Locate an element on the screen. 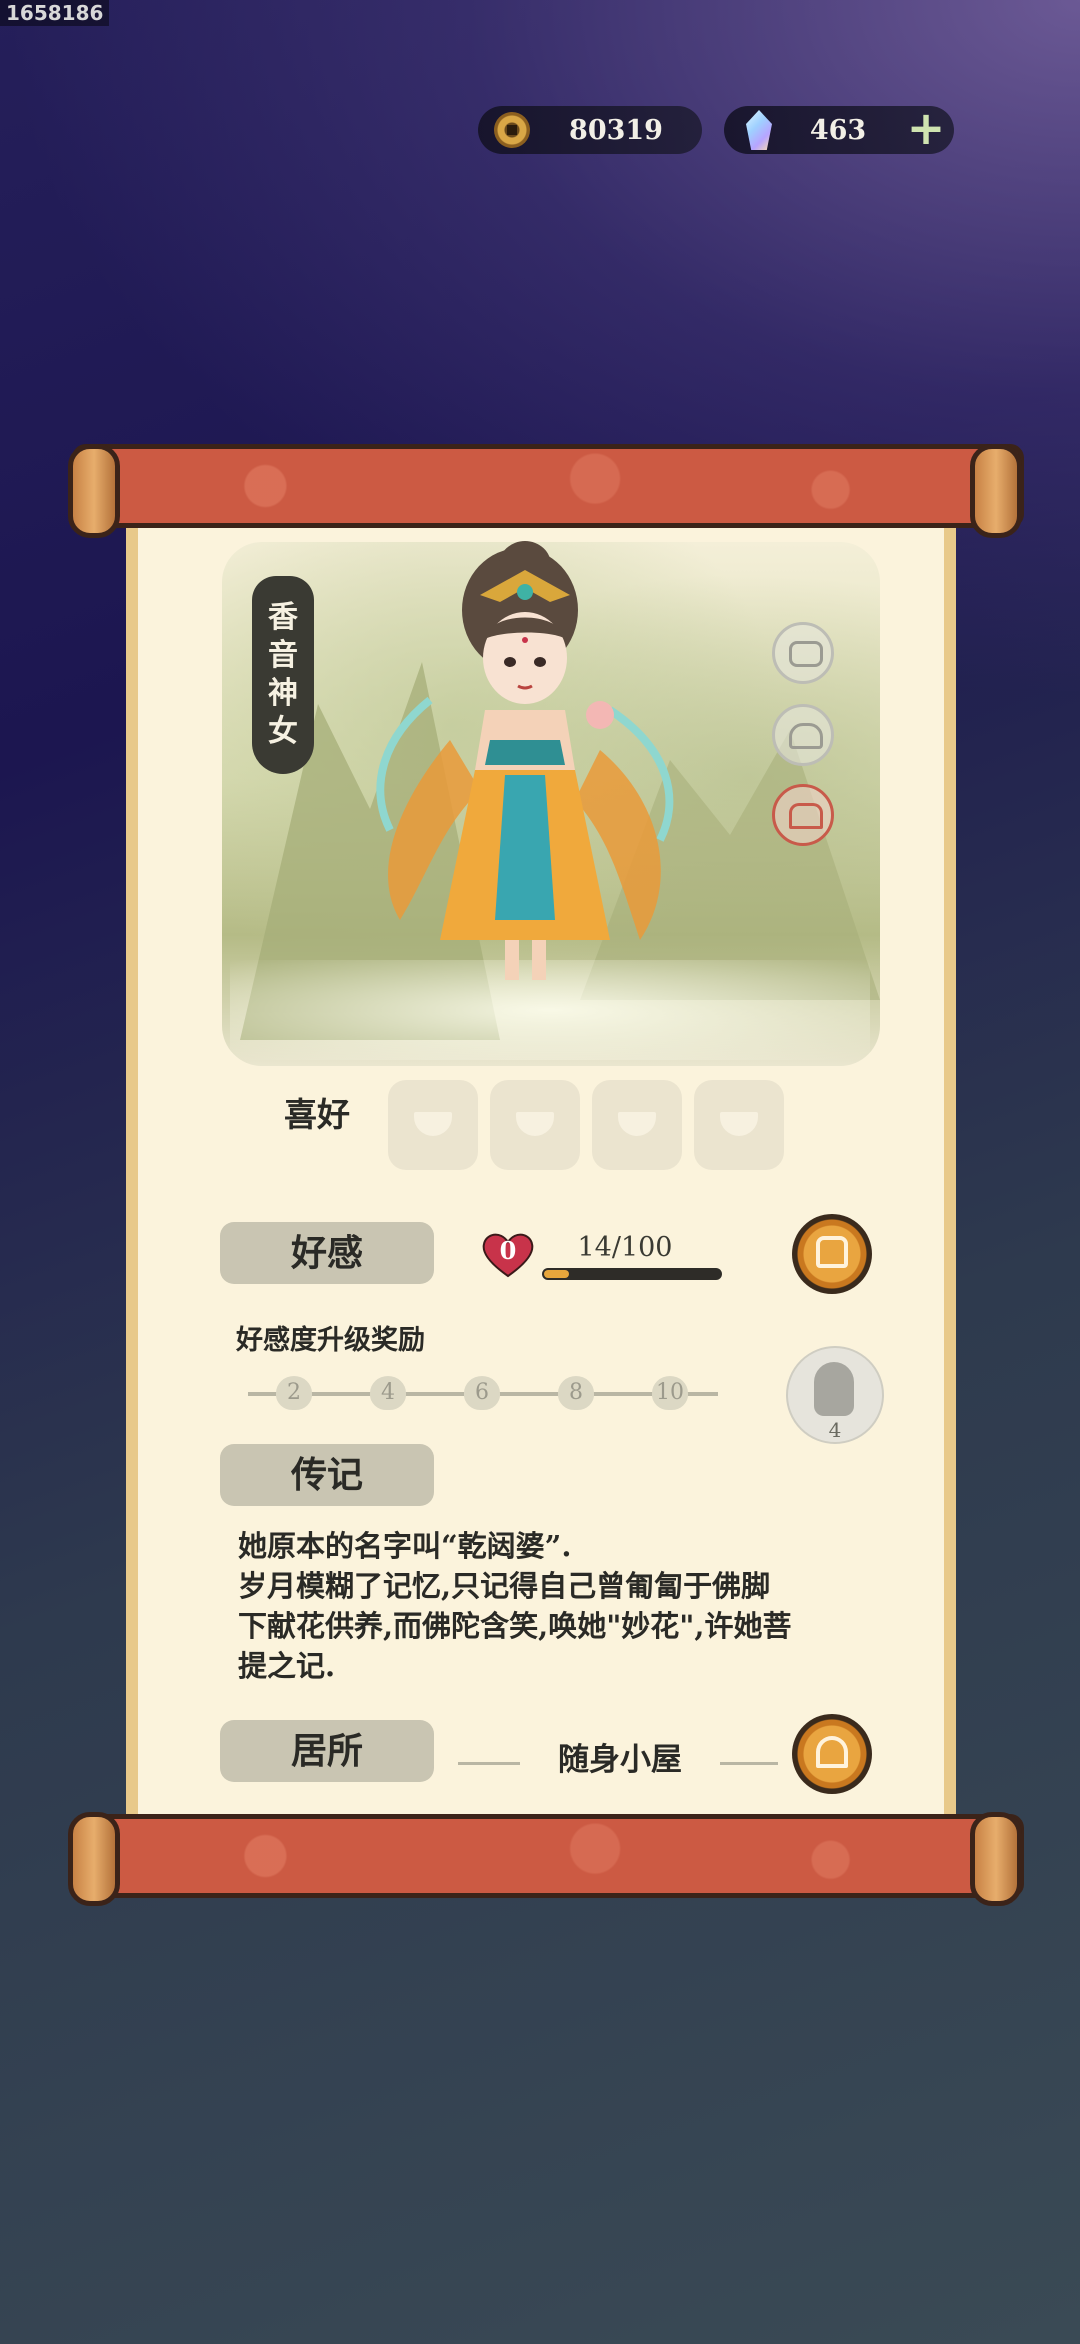  reward-milestone: 10 is located at coordinates (670, 1393).